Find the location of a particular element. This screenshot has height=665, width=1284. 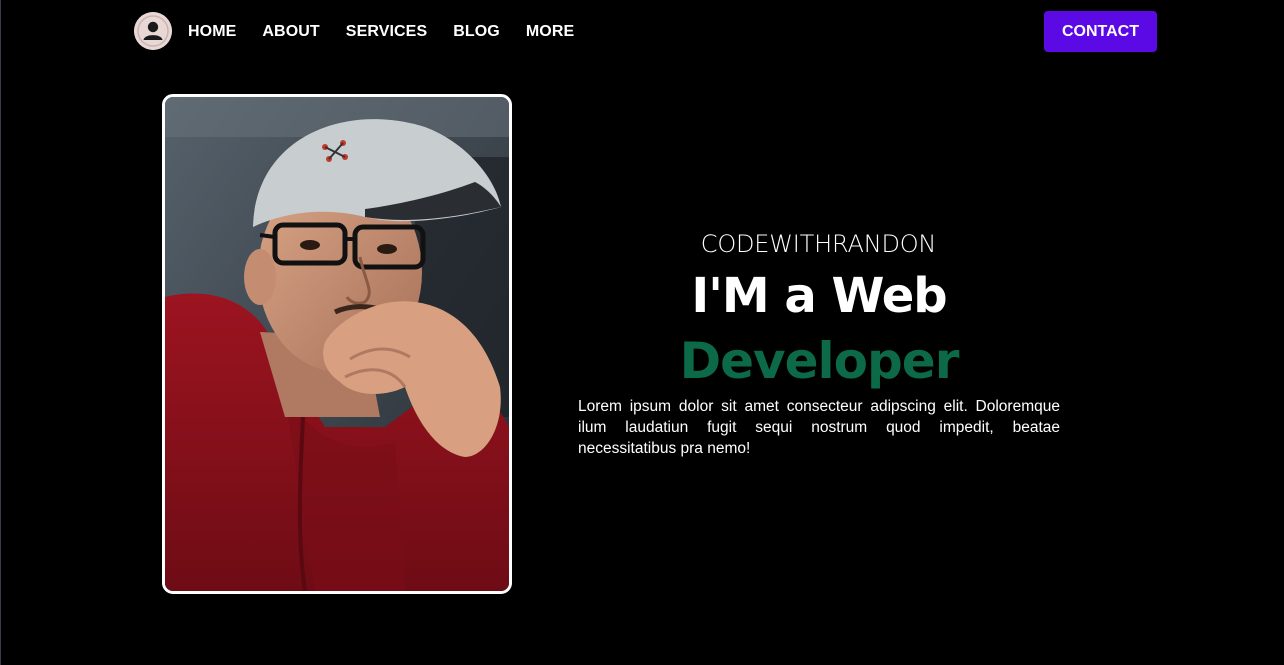

nav-link-blog: BLOG is located at coordinates (476, 32).